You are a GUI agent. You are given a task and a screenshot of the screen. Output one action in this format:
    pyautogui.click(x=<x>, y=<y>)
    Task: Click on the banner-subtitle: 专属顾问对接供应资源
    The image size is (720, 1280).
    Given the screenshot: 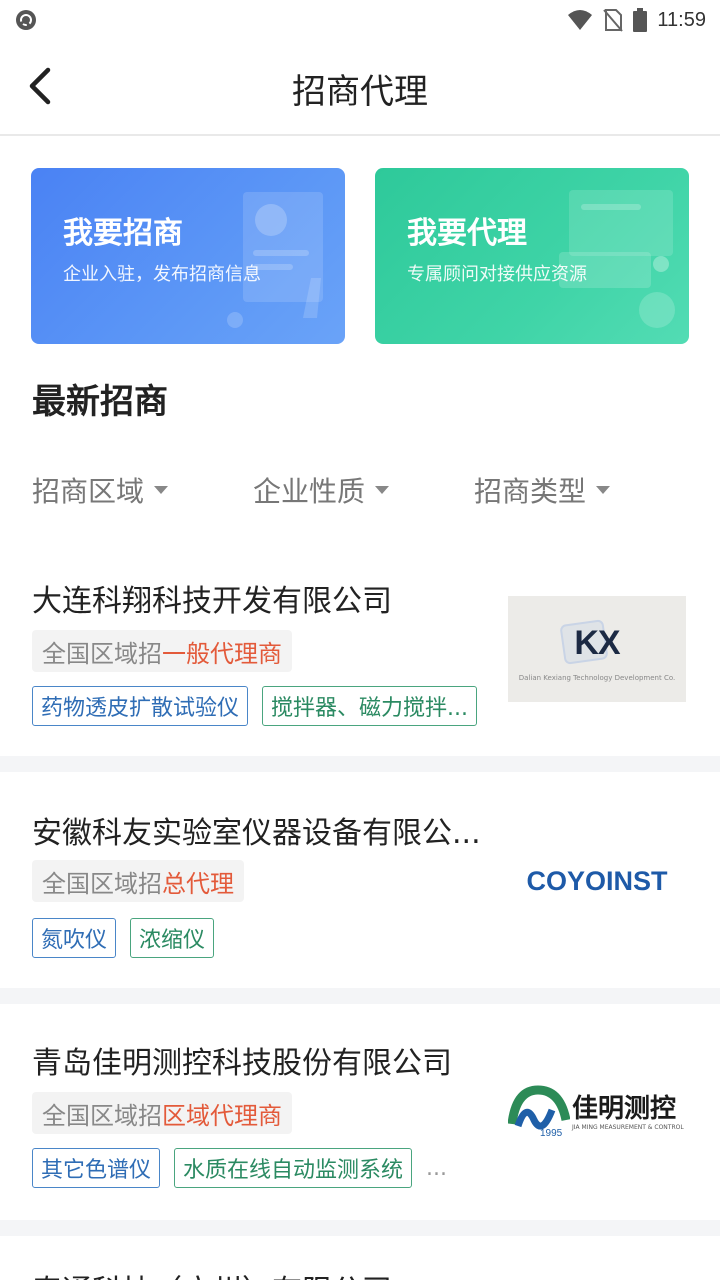 What is the action you would take?
    pyautogui.click(x=497, y=274)
    